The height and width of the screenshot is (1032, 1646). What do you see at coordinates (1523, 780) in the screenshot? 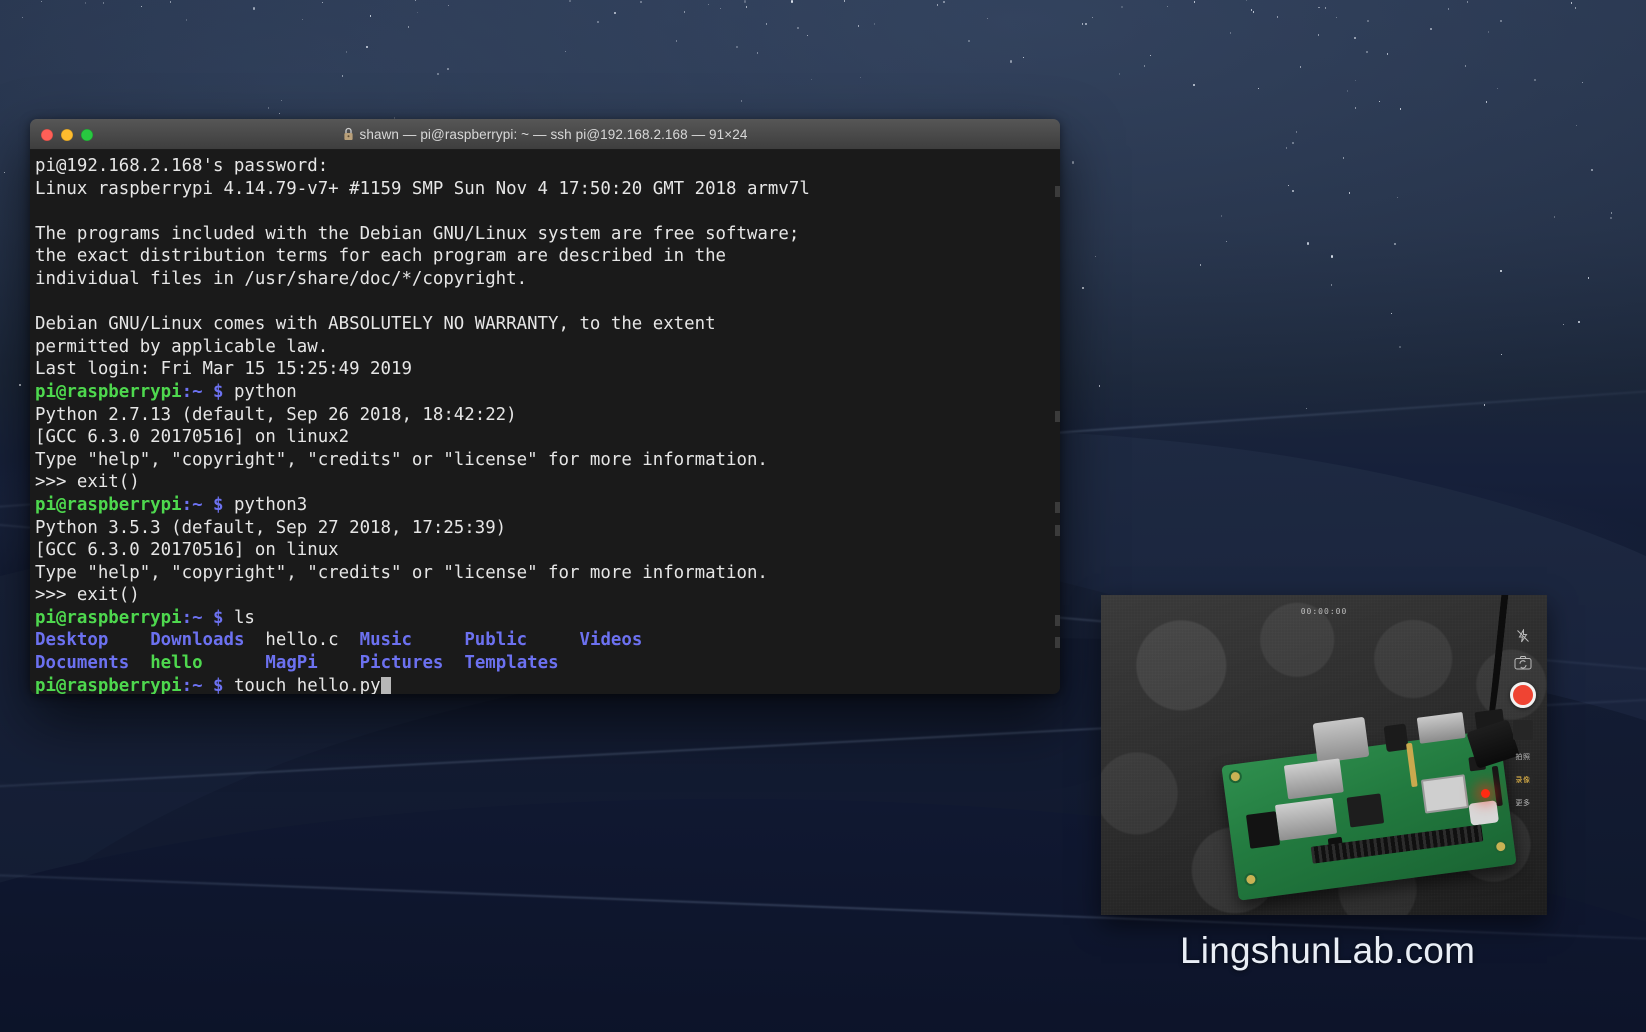
I see `camera-mode-video: 录像` at bounding box center [1523, 780].